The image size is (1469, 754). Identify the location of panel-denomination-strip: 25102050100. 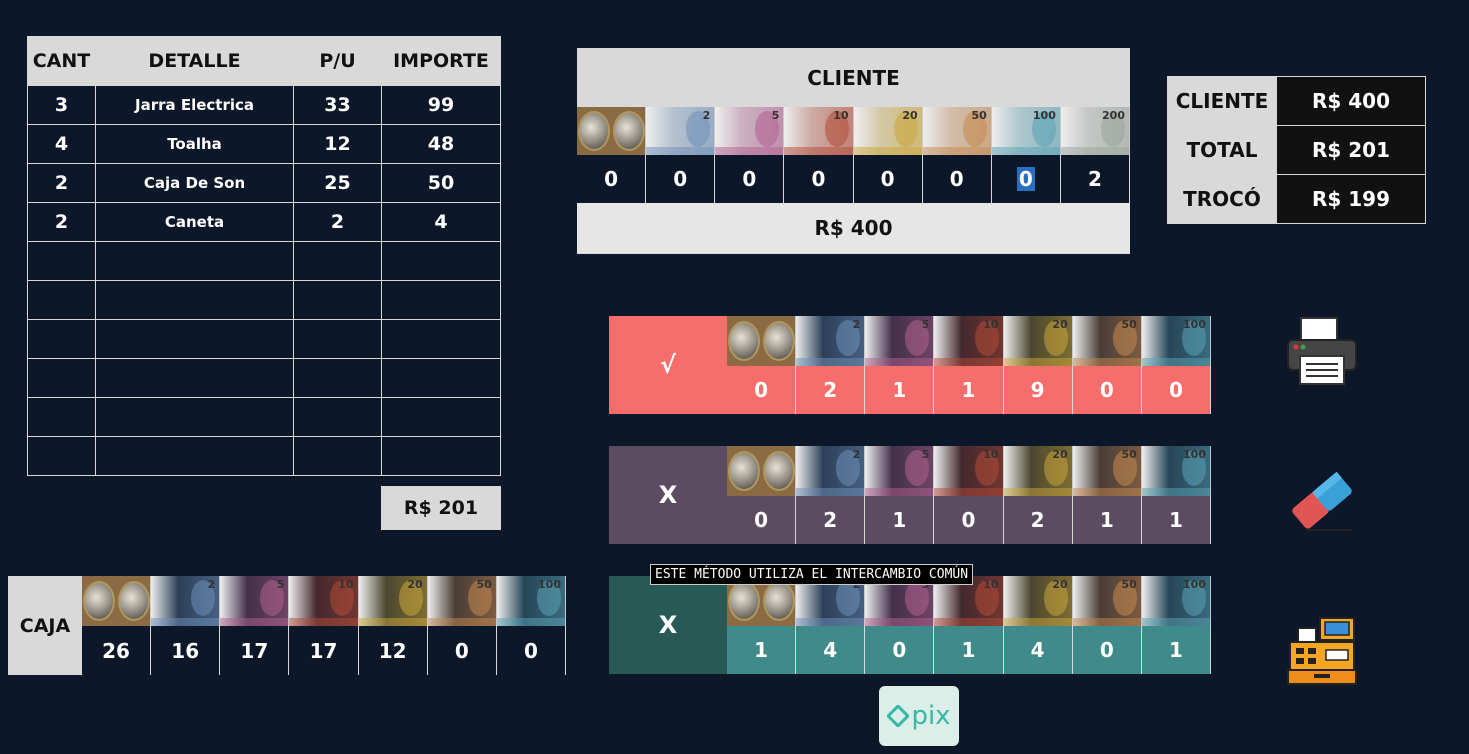
(969, 471).